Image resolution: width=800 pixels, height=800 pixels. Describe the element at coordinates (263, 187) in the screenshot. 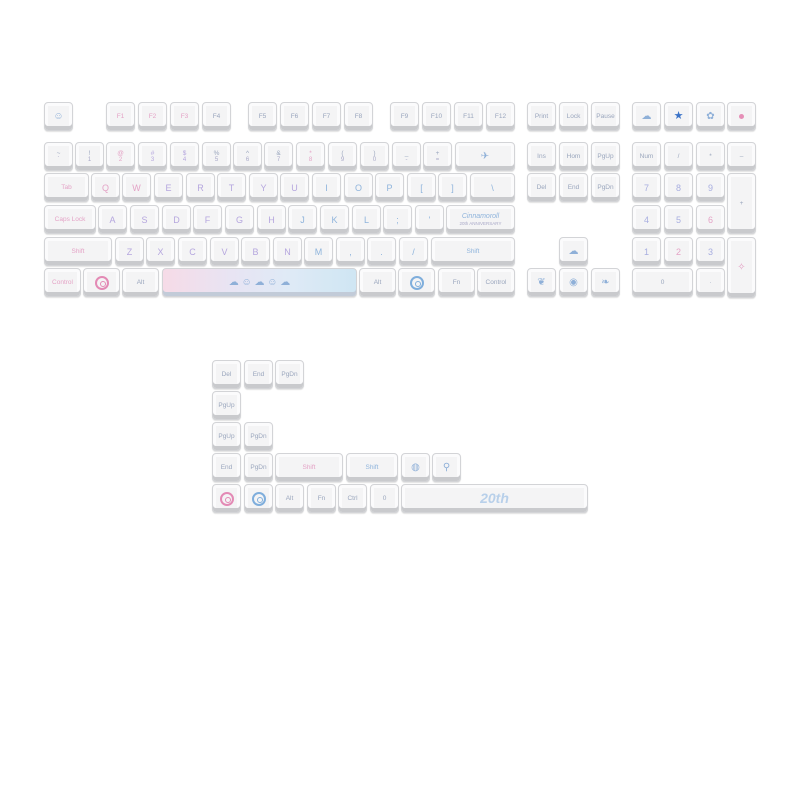

I see `key-y: Y` at that location.